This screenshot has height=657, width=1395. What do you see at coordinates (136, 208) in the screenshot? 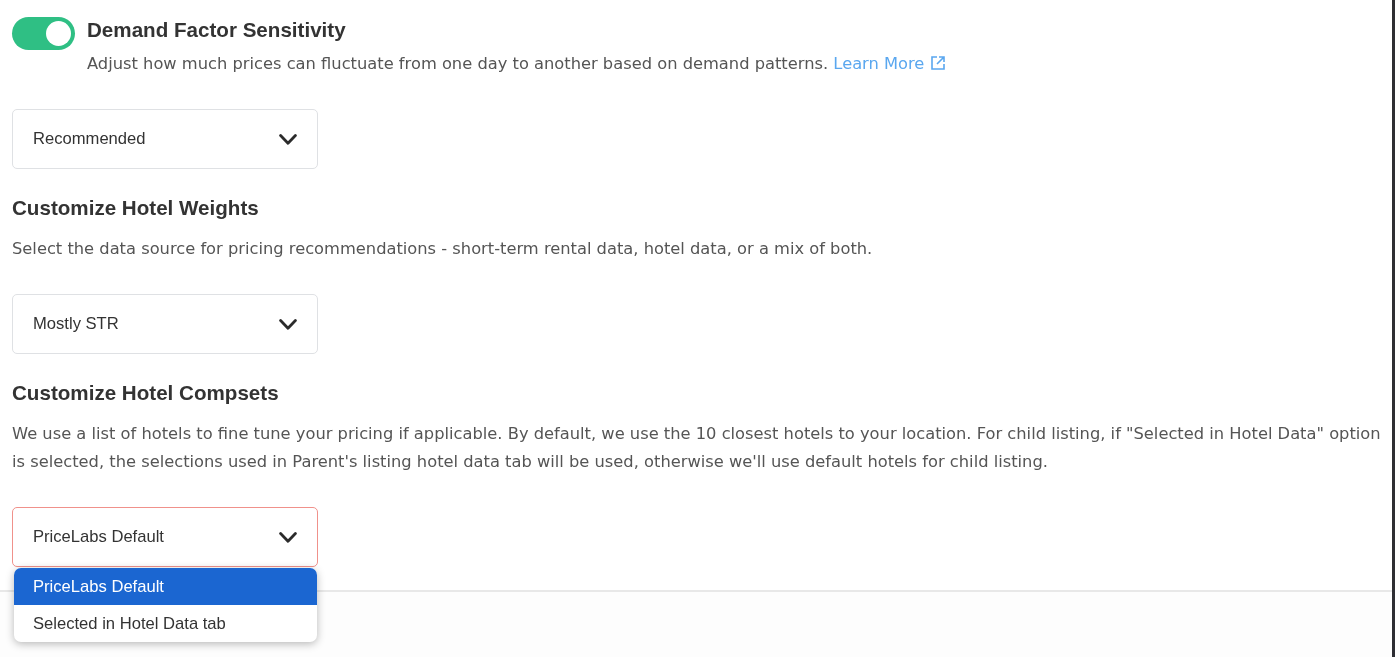
I see `section-title: Customize Hotel Weights` at bounding box center [136, 208].